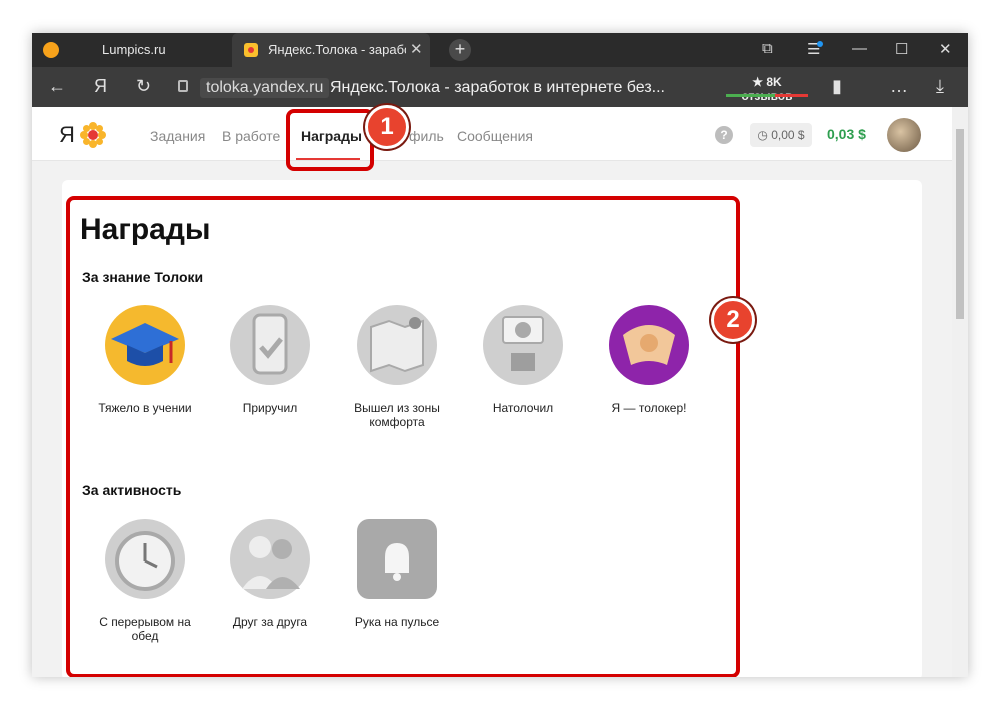 This screenshot has height=710, width=1000. What do you see at coordinates (143, 86) in the screenshot?
I see `reload-icon: ↻` at bounding box center [143, 86].